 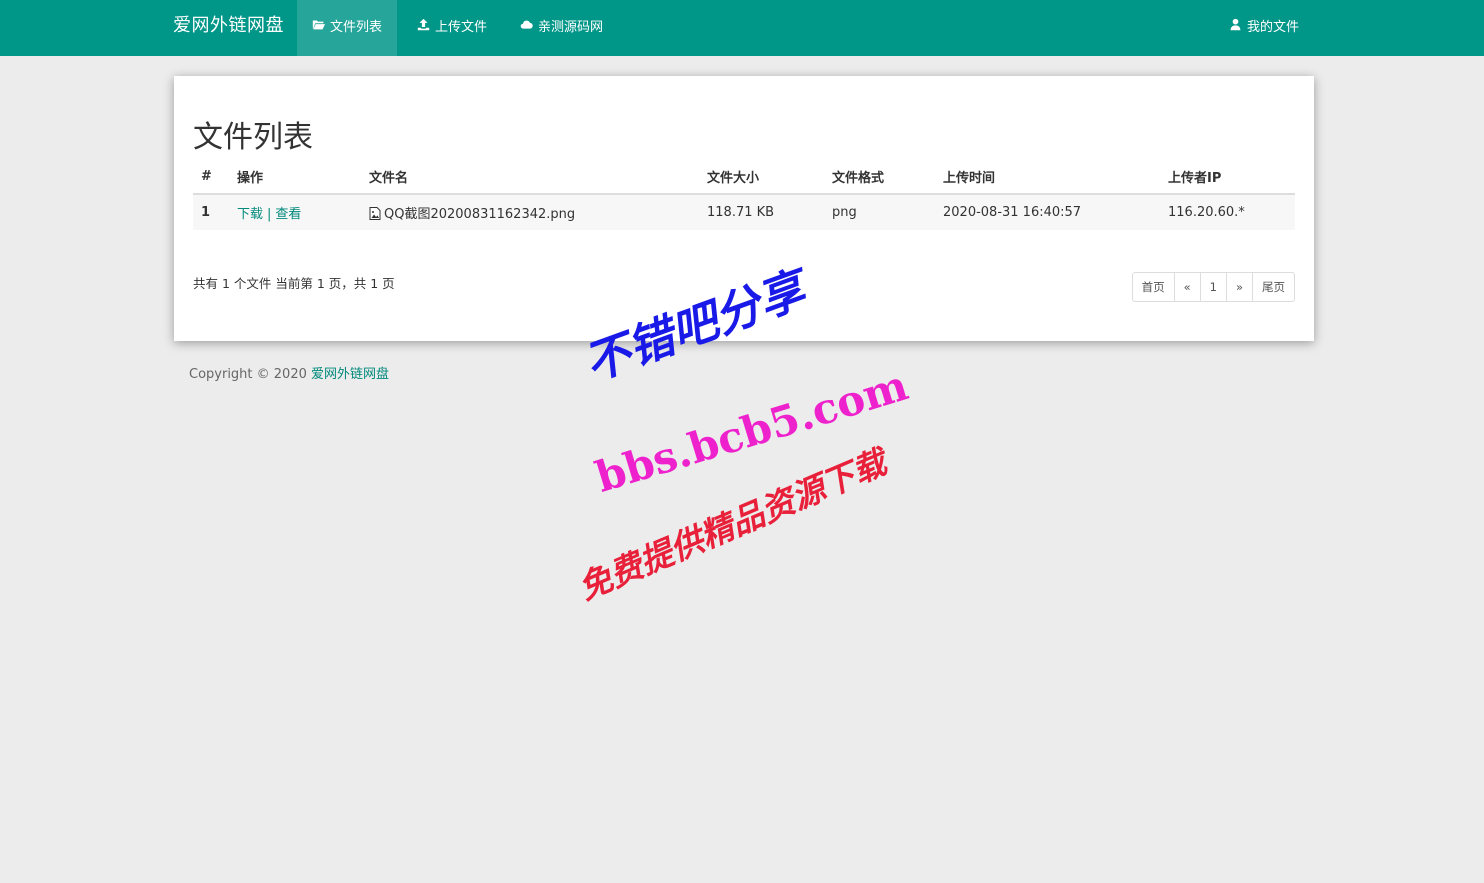 I want to click on nav-my-files-label: 我的文件, so click(x=1273, y=27).